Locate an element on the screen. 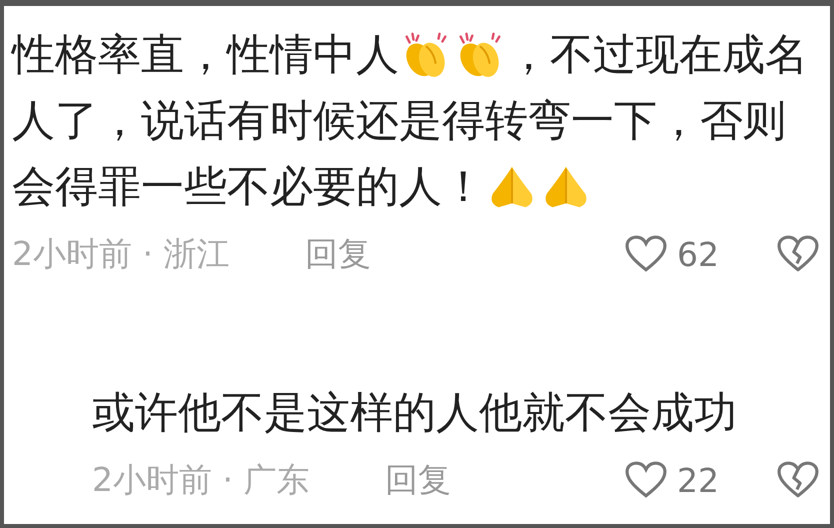 This screenshot has width=834, height=528. comment-text: 或许他不是这样的人他就不会成功 is located at coordinates (414, 413).